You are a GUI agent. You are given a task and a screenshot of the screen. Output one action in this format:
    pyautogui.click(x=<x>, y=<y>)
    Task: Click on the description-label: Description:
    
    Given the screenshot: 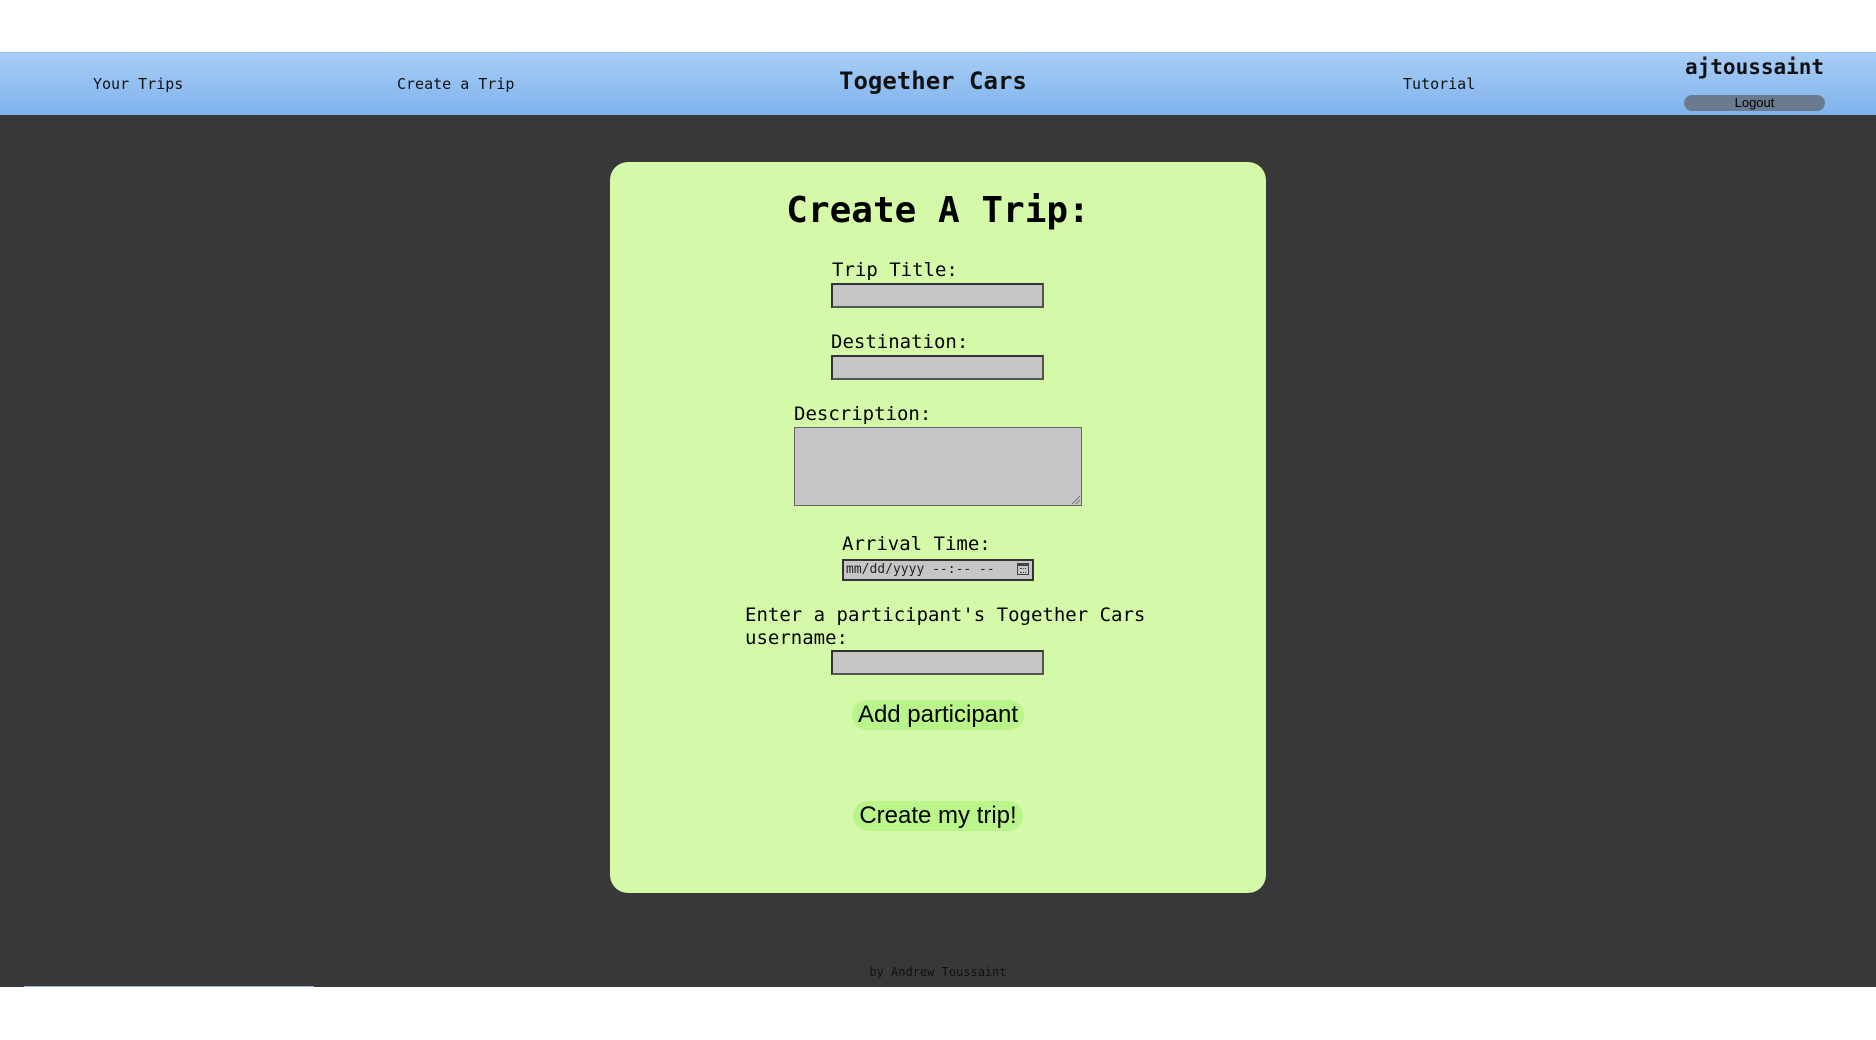 What is the action you would take?
    pyautogui.click(x=863, y=414)
    